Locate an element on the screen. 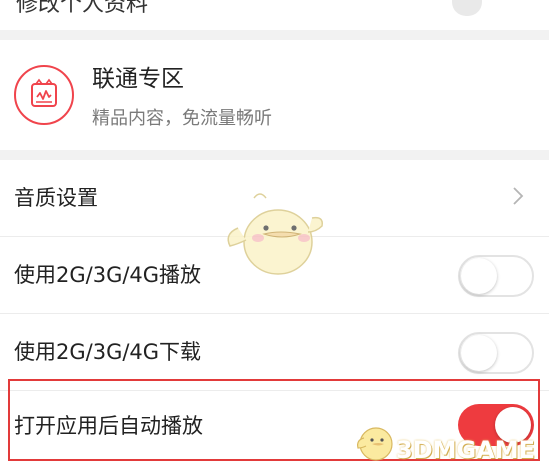 Image resolution: width=549 pixels, height=471 pixels. avatar-icon is located at coordinates (467, 8).